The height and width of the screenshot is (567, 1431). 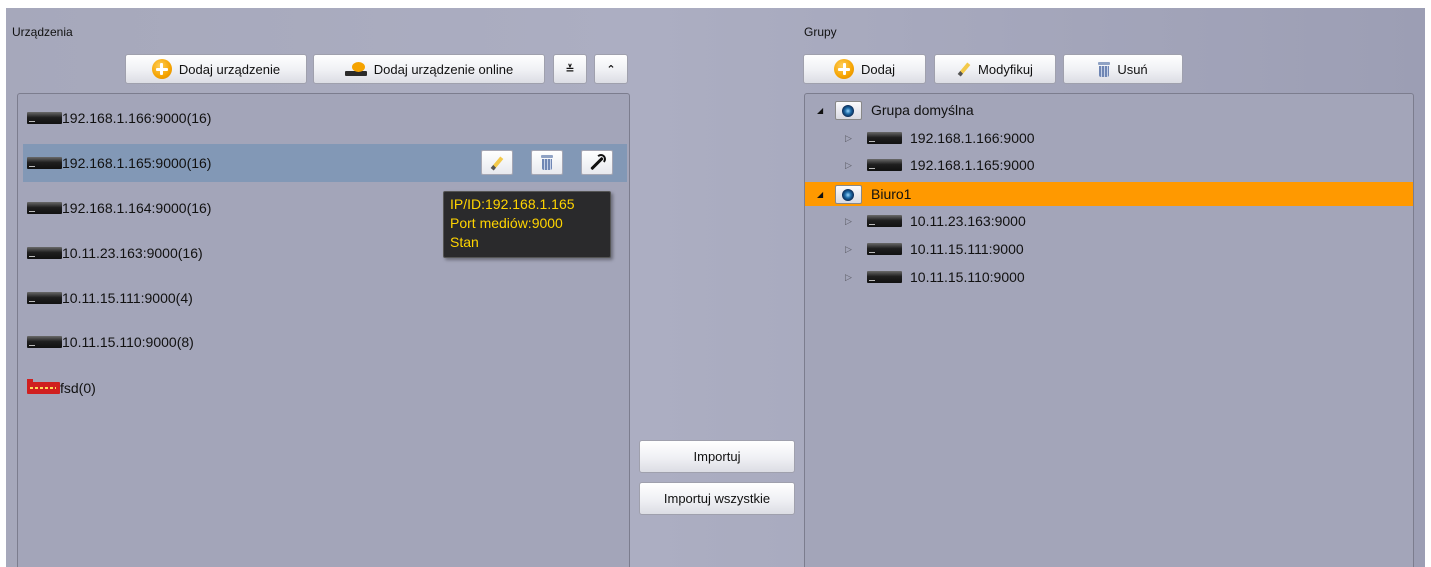 I want to click on device-row-selected: 192.168.1.165:9000(16), so click(x=325, y=163).